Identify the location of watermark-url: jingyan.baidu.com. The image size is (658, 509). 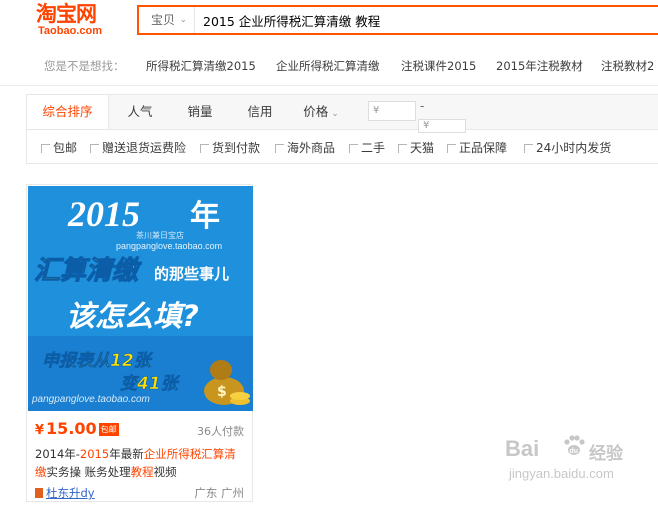
(561, 473).